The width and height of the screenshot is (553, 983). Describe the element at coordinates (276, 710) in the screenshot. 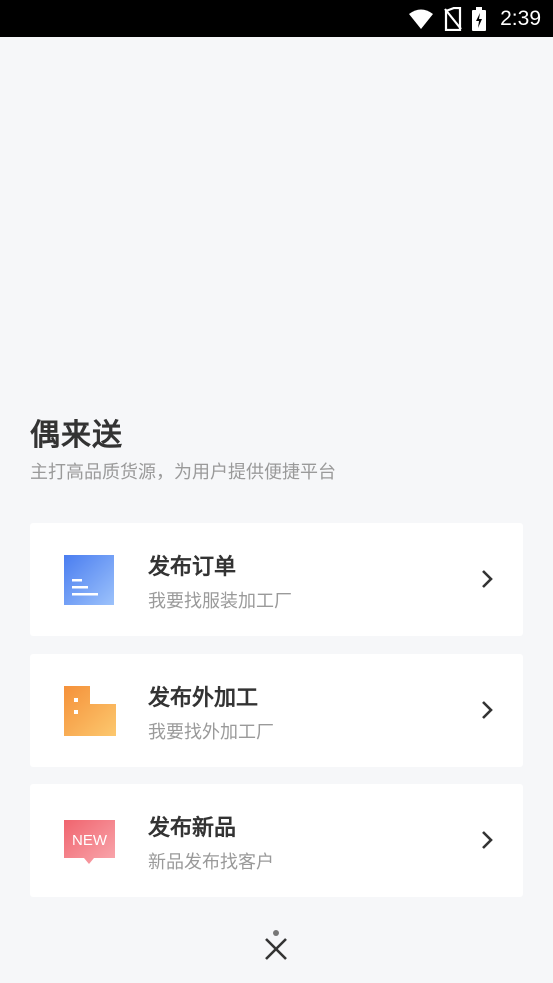

I see `publish-outsourcing-button: 发布外加工 我要找外加工厂` at that location.